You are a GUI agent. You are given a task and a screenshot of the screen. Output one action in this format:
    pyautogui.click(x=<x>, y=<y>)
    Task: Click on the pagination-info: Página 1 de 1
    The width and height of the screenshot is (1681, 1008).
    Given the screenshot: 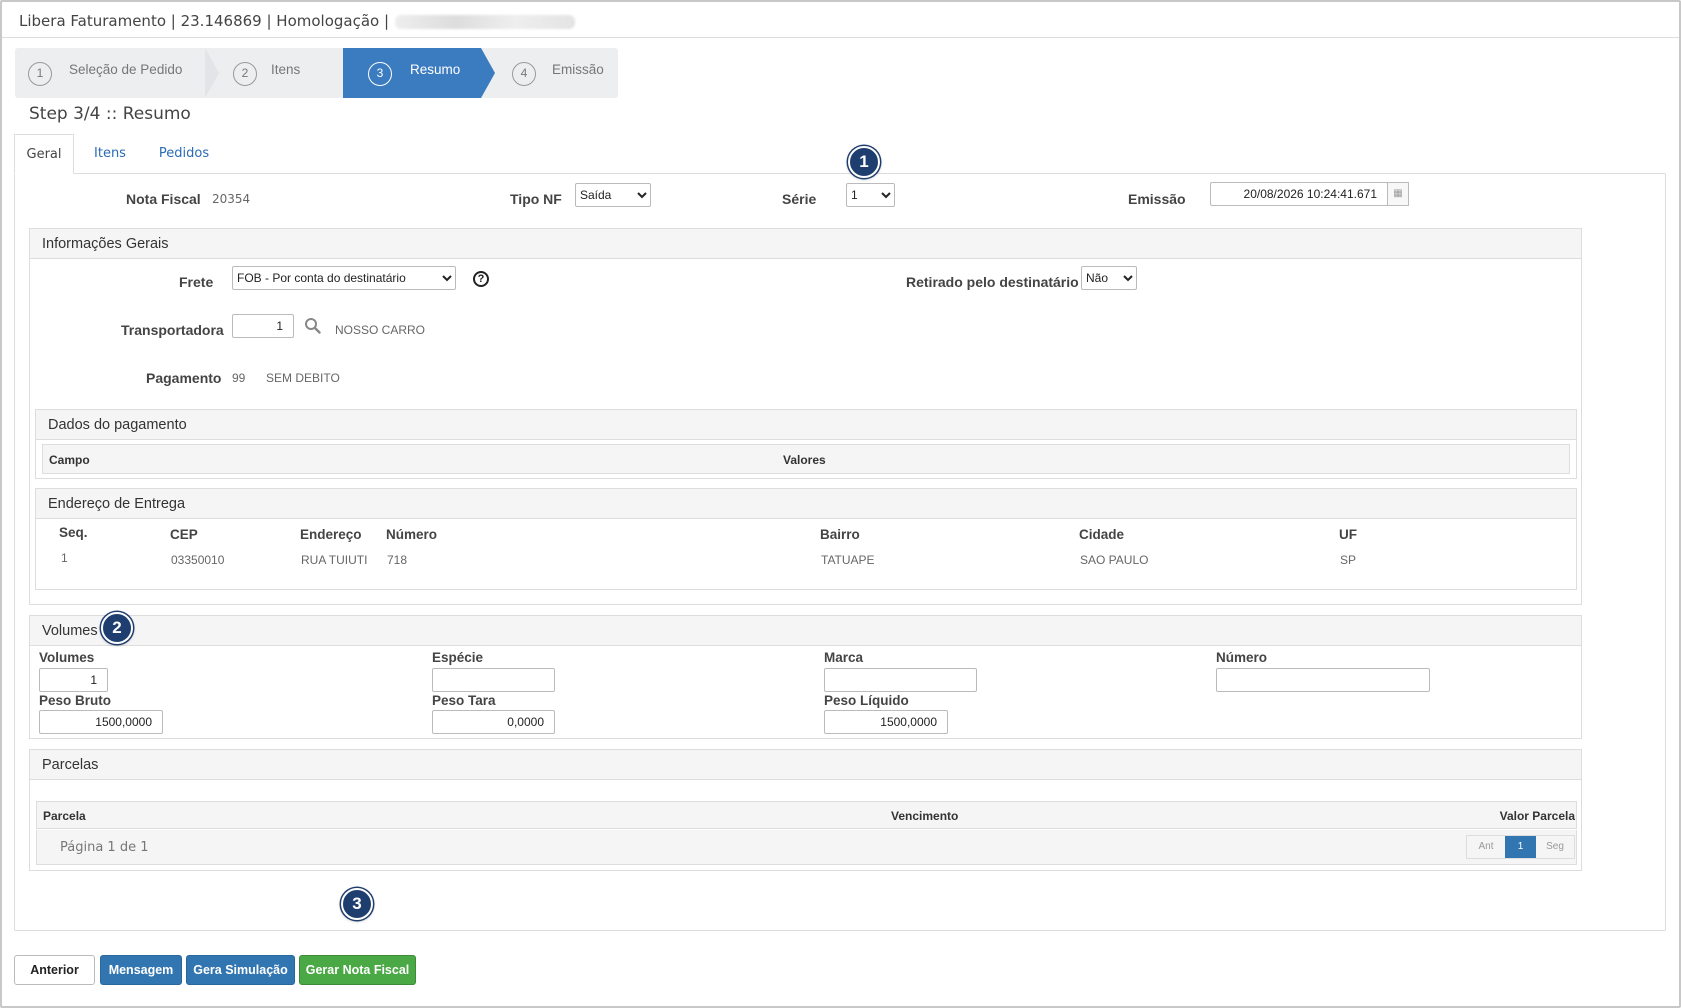 What is the action you would take?
    pyautogui.click(x=104, y=847)
    